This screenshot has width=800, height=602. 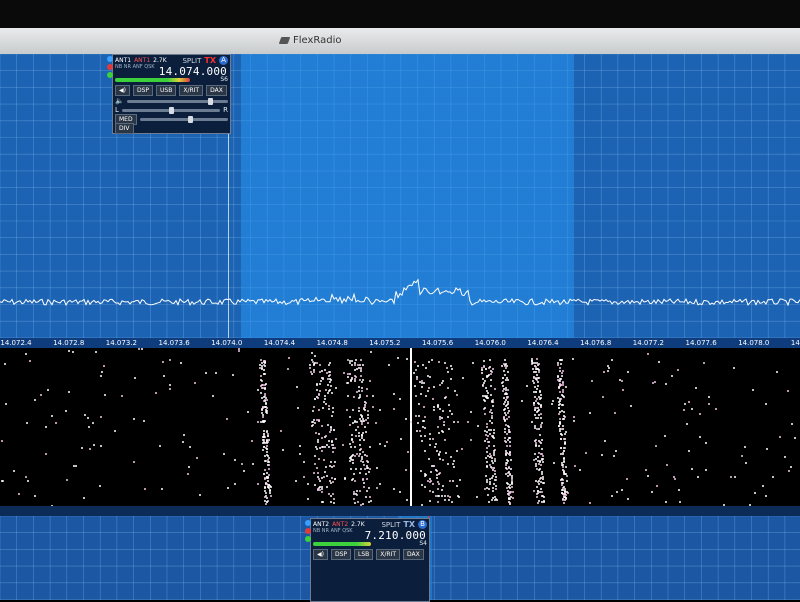 I want to click on slice-a-agc-threshold-slider, so click(x=184, y=119).